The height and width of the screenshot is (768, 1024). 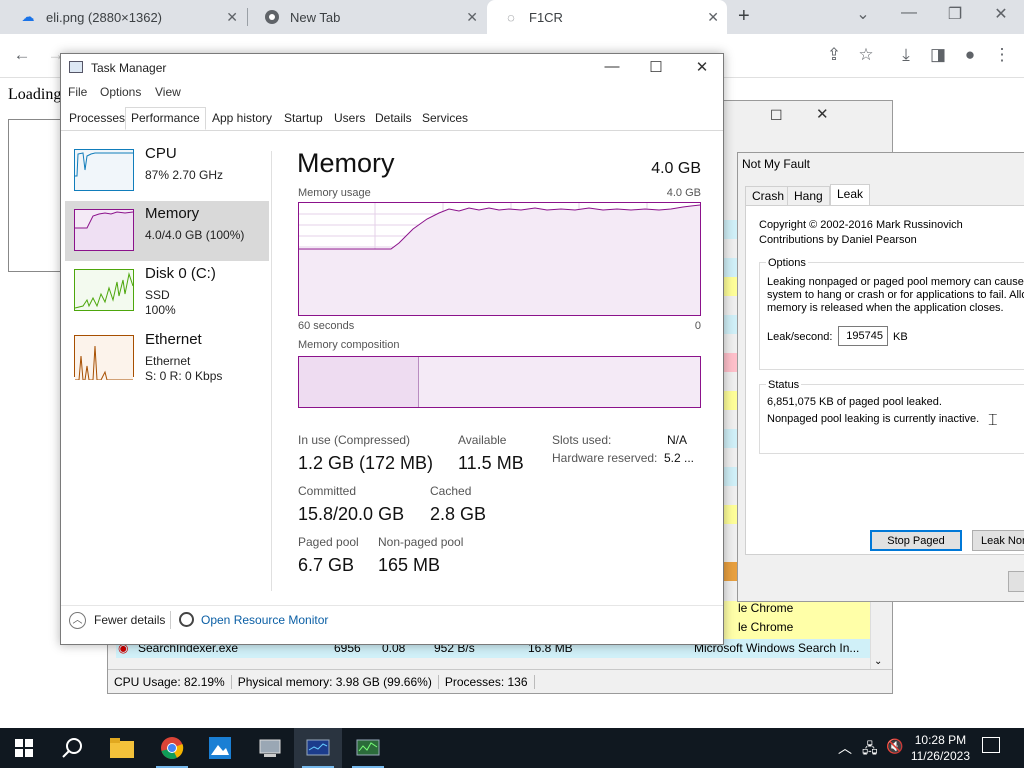 What do you see at coordinates (326, 565) in the screenshot?
I see `paged-pool-value: 6.7 GB` at bounding box center [326, 565].